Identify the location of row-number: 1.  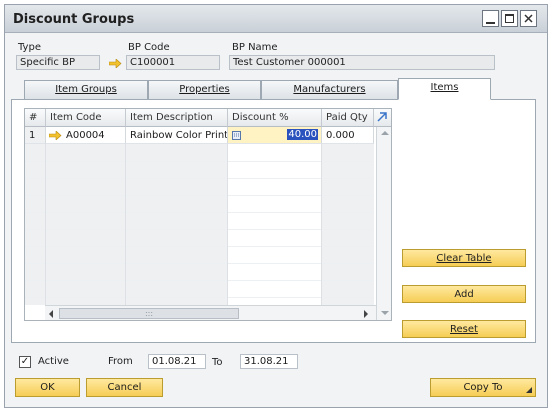
(35, 135).